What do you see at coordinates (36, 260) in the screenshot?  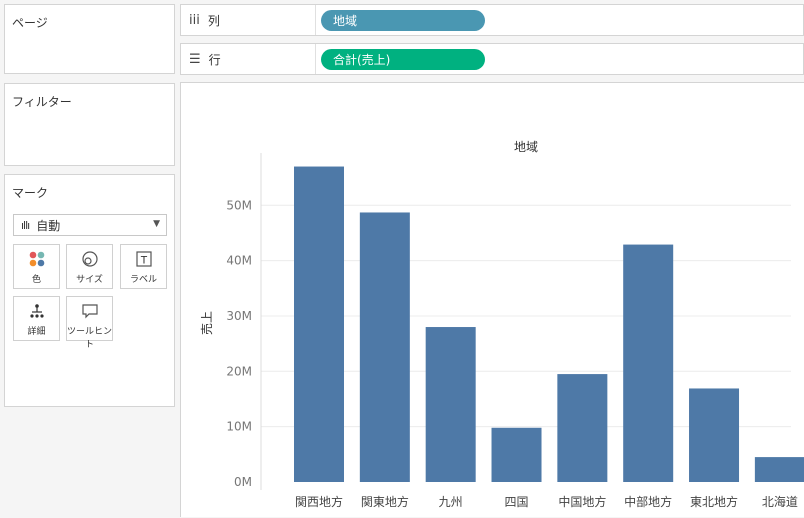 I see `color-dots-icon` at bounding box center [36, 260].